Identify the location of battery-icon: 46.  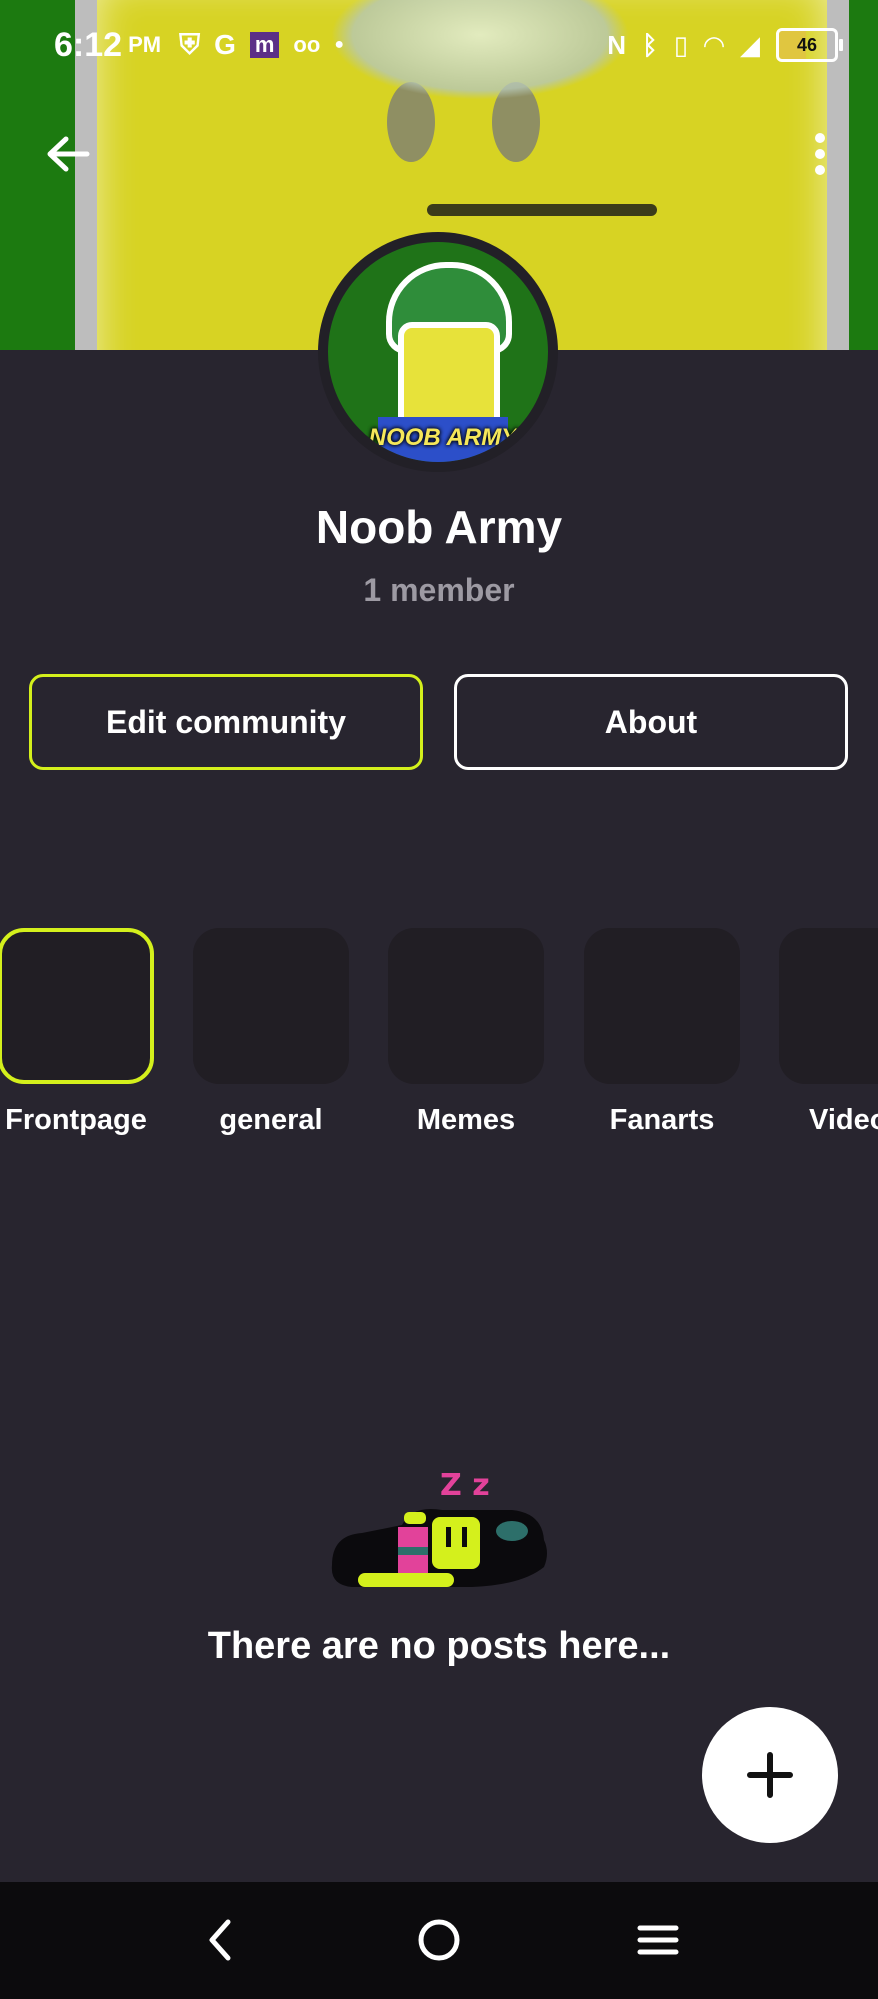
(809, 45).